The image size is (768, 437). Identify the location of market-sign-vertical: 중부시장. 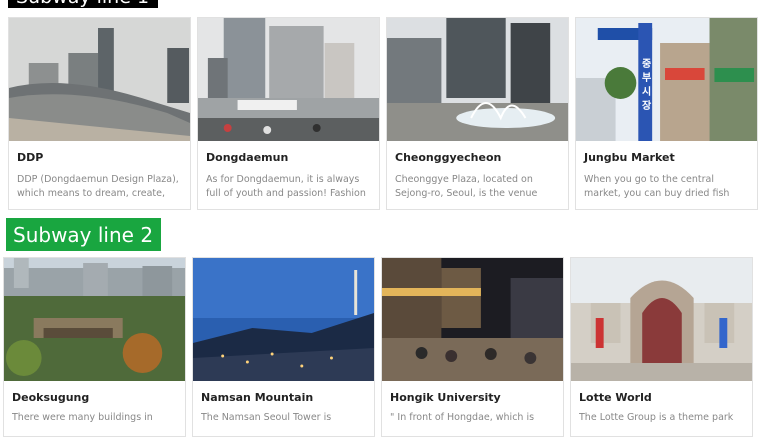
(647, 85).